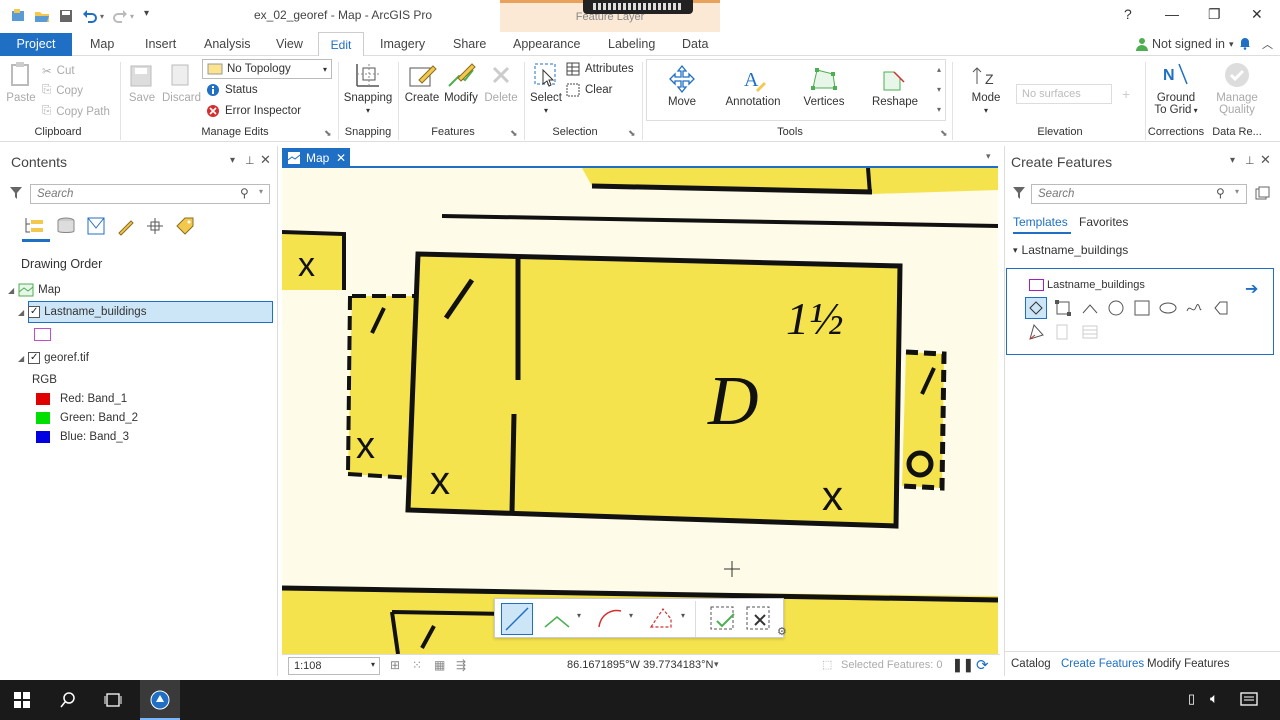  What do you see at coordinates (253, 111) in the screenshot?
I see `error-inspector-button: Error Inspector` at bounding box center [253, 111].